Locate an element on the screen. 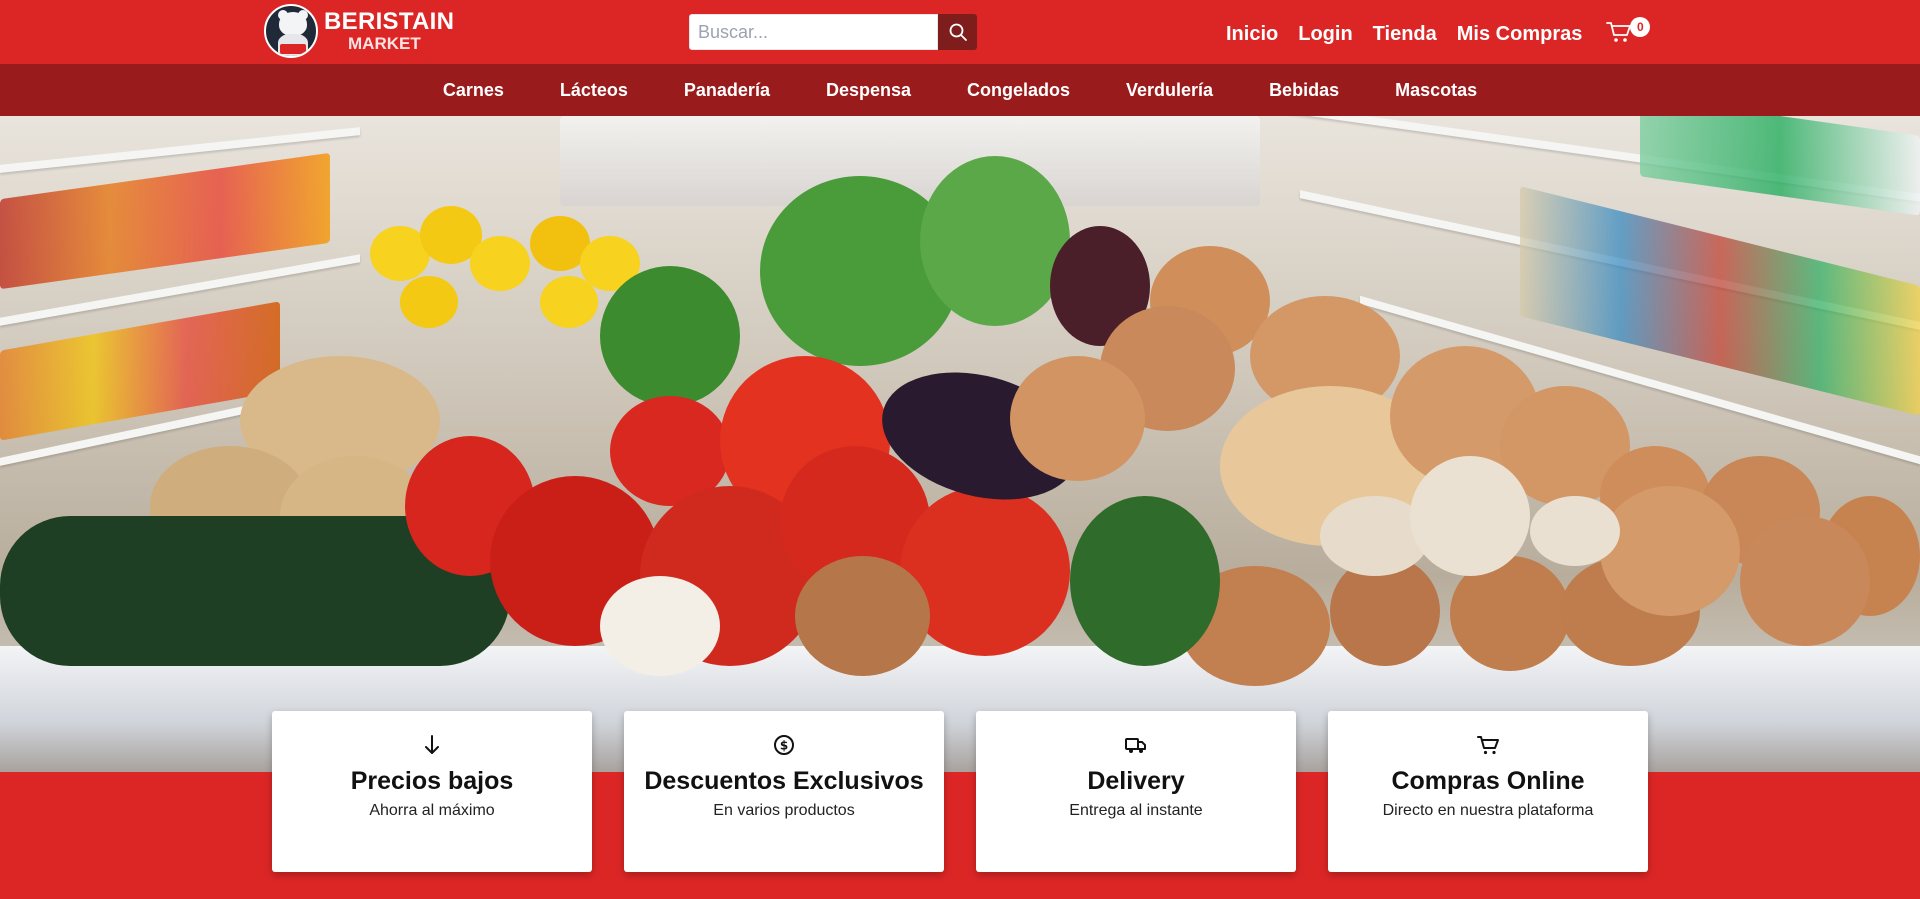 This screenshot has width=1920, height=899. feature-subtitle: En varios productos is located at coordinates (784, 810).